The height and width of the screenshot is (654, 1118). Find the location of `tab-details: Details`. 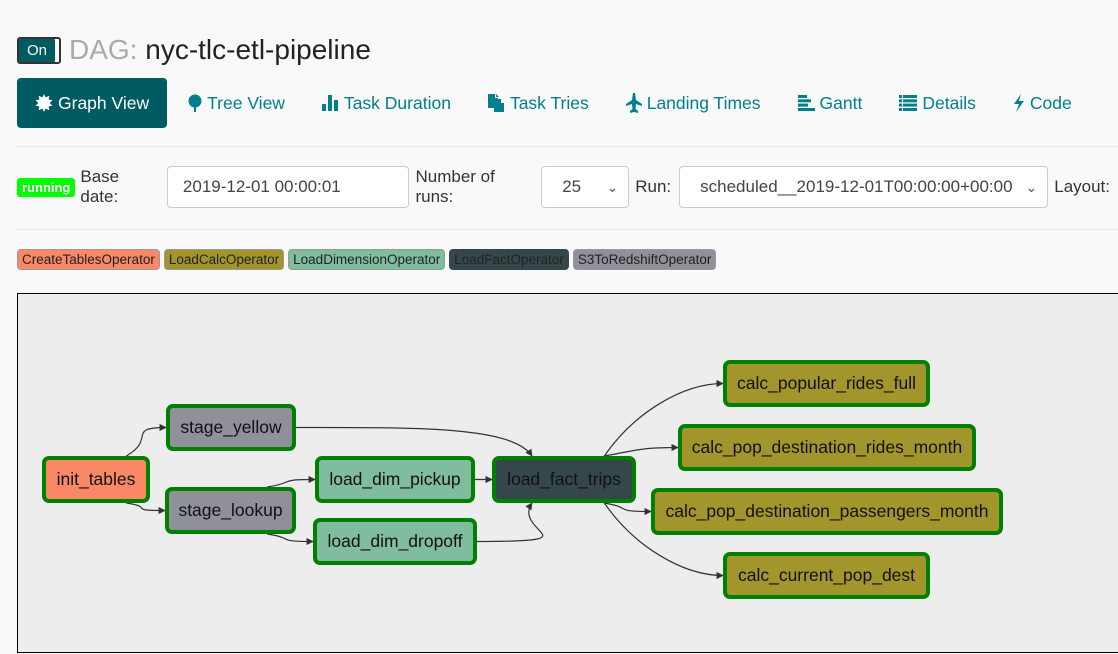

tab-details: Details is located at coordinates (937, 103).